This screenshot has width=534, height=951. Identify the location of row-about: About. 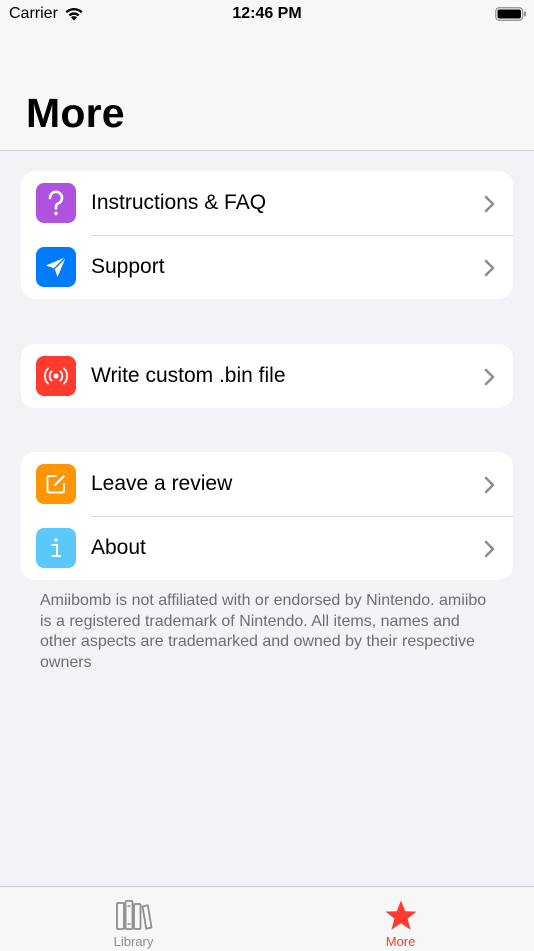
(267, 548).